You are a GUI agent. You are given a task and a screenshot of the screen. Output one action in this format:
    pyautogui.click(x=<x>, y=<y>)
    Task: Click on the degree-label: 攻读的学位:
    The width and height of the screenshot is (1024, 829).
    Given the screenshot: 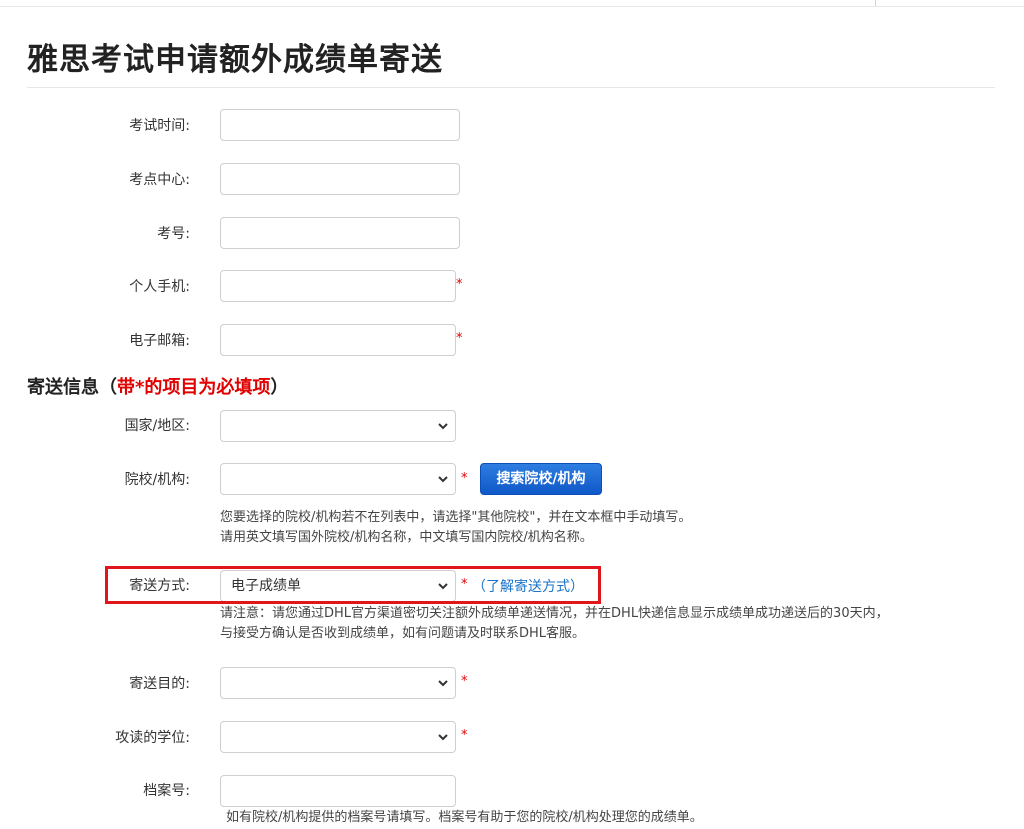 What is the action you would take?
    pyautogui.click(x=152, y=738)
    